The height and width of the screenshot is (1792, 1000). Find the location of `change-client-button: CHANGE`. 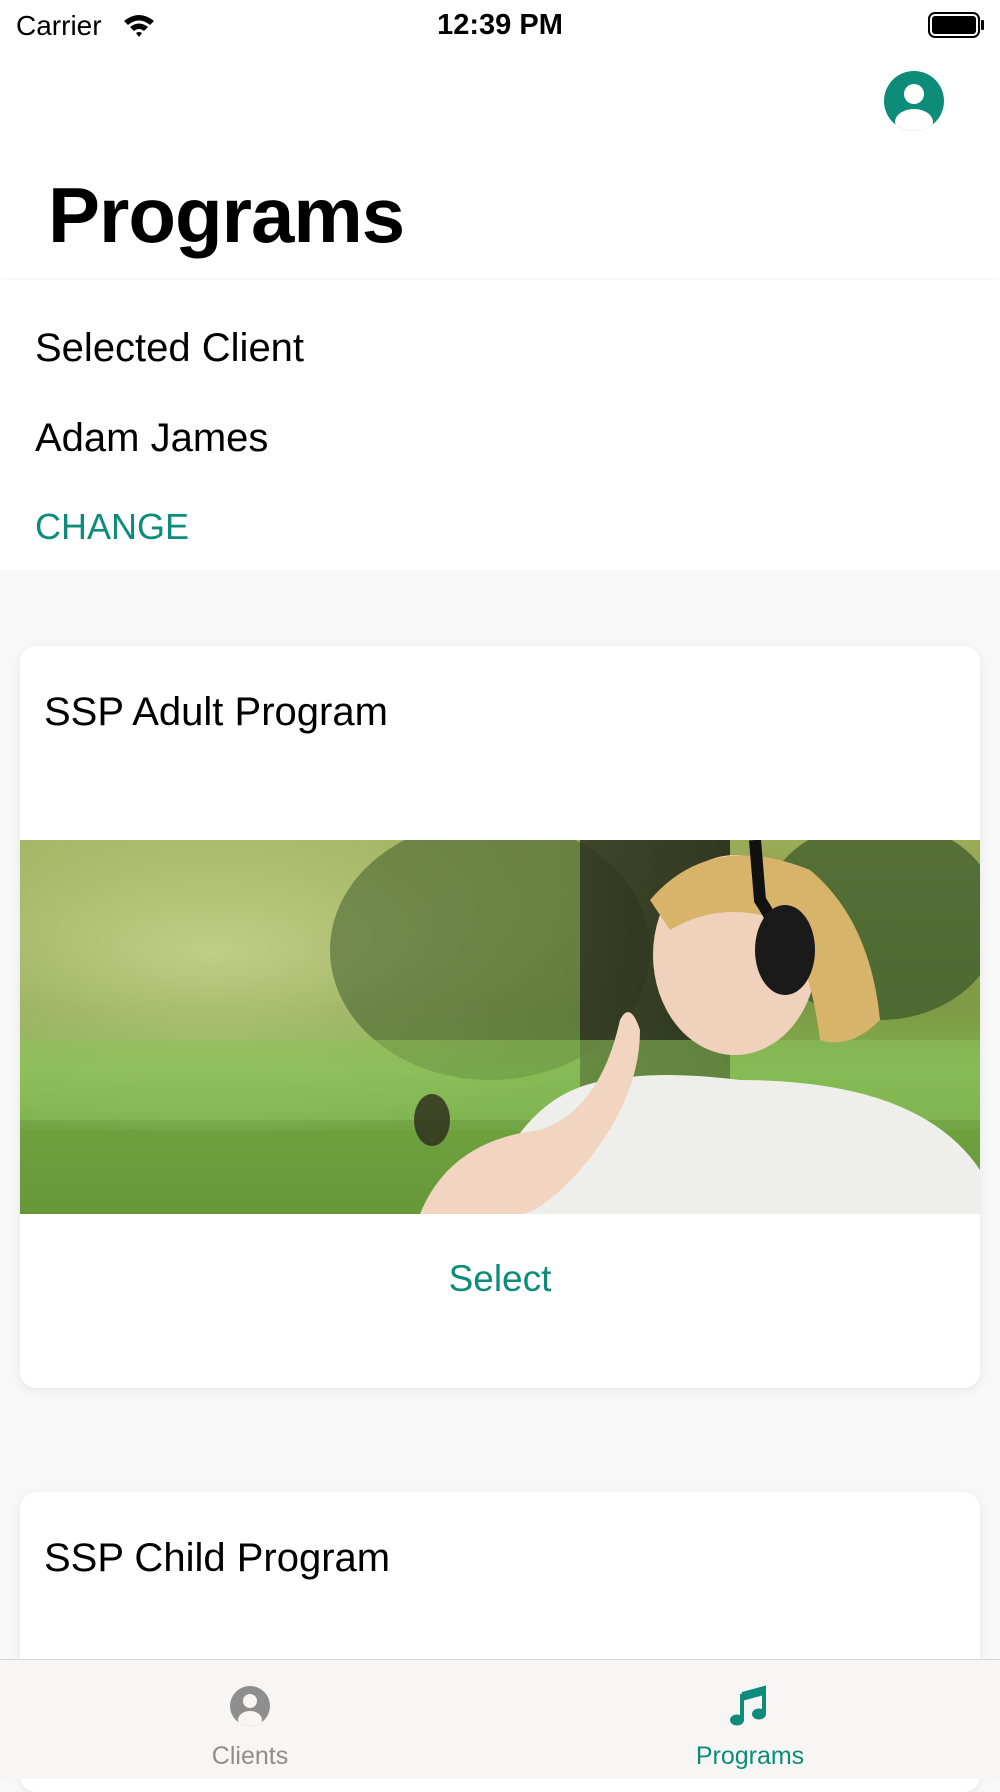

change-client-button: CHANGE is located at coordinates (112, 527).